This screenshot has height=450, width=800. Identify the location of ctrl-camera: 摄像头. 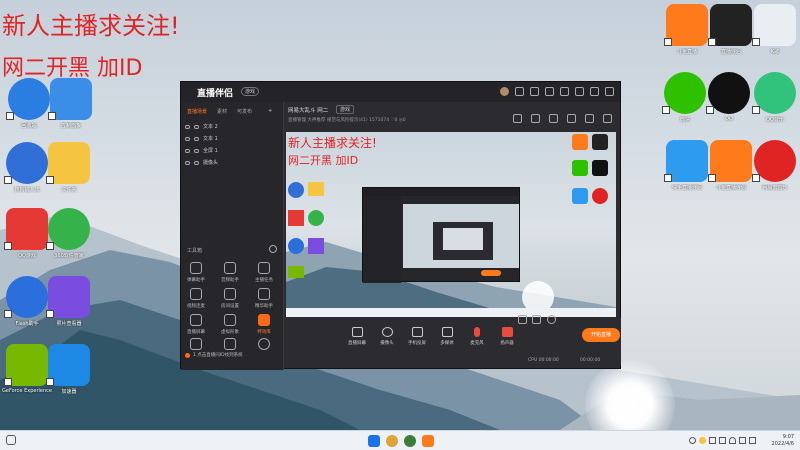
(387, 336).